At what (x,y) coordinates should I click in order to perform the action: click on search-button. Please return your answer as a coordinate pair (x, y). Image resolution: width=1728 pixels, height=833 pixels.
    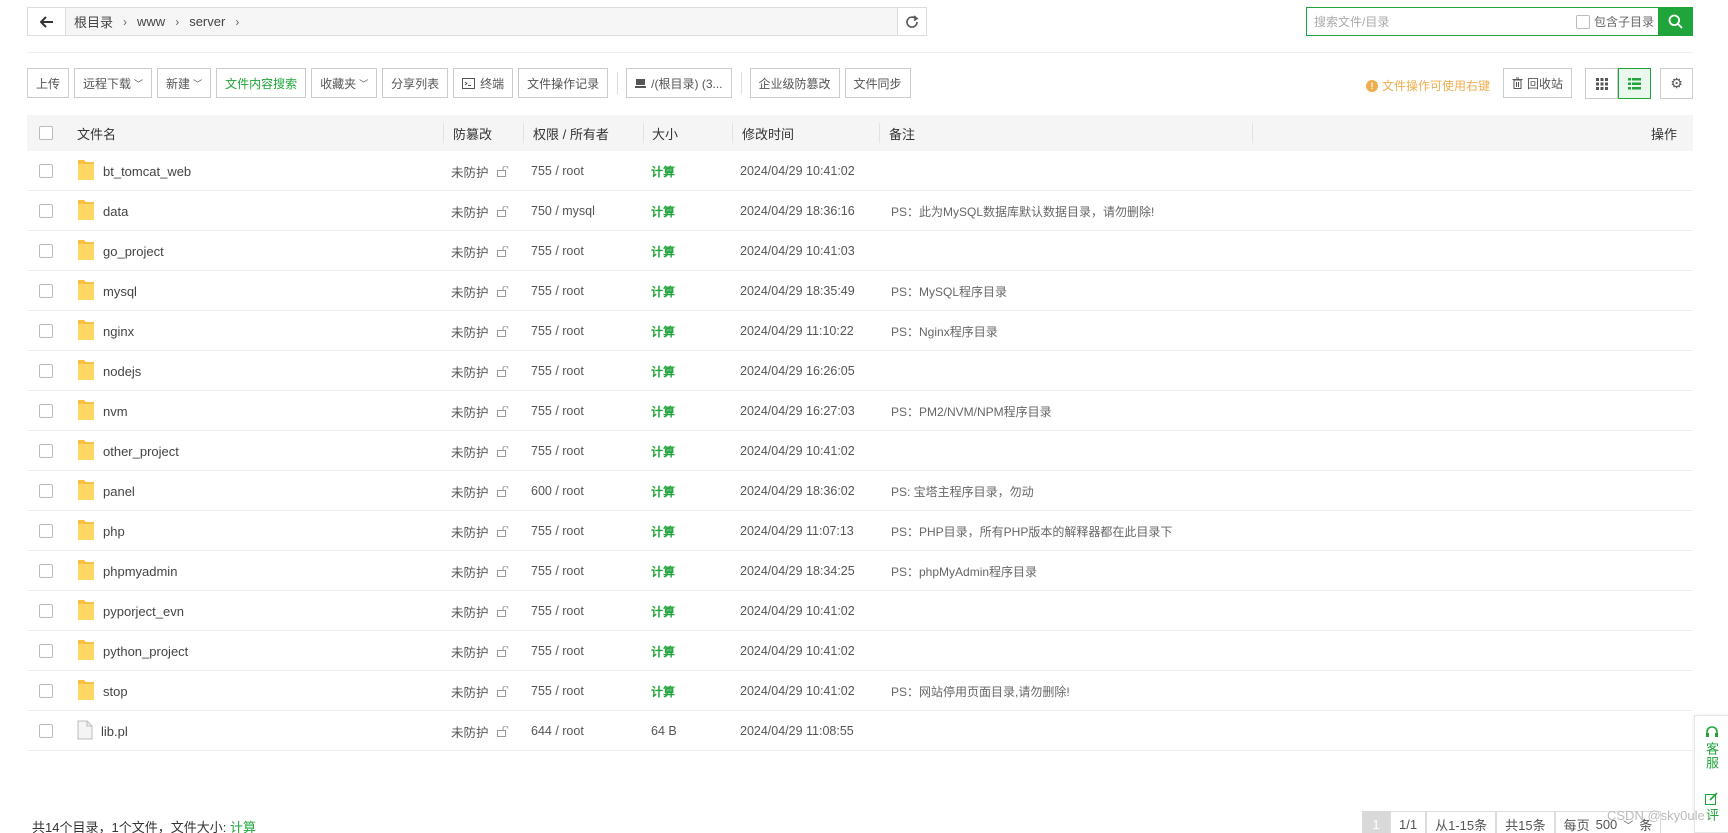
    Looking at the image, I should click on (1675, 21).